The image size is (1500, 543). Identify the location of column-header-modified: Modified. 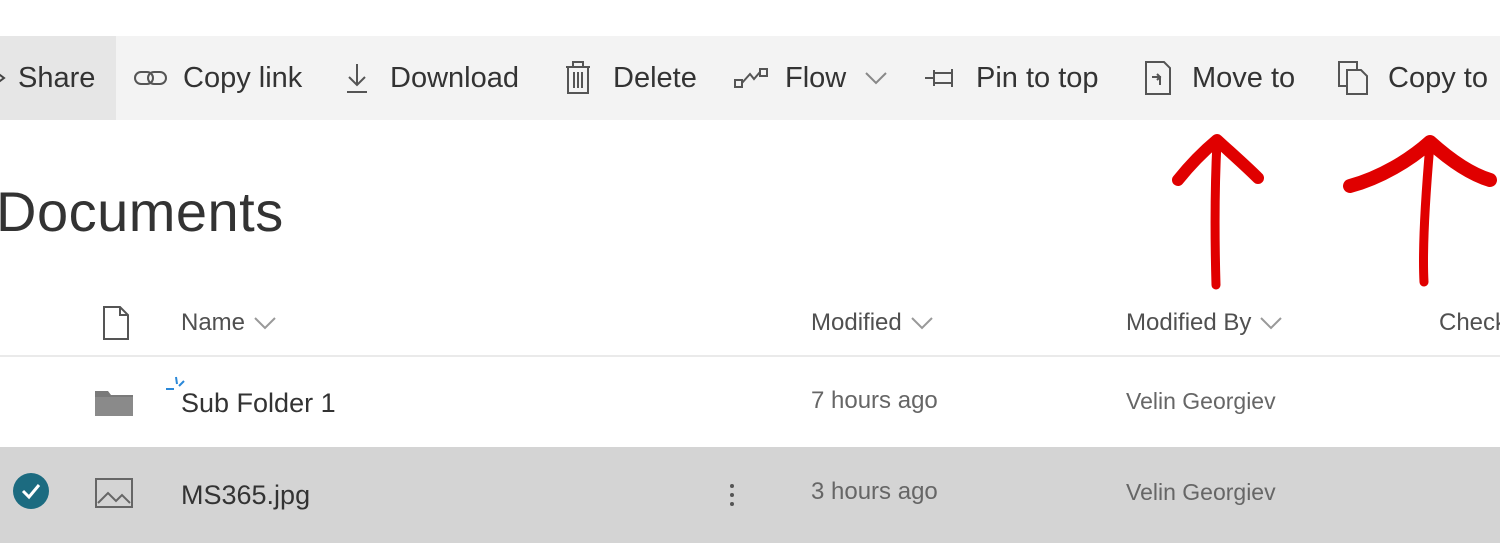
(872, 323).